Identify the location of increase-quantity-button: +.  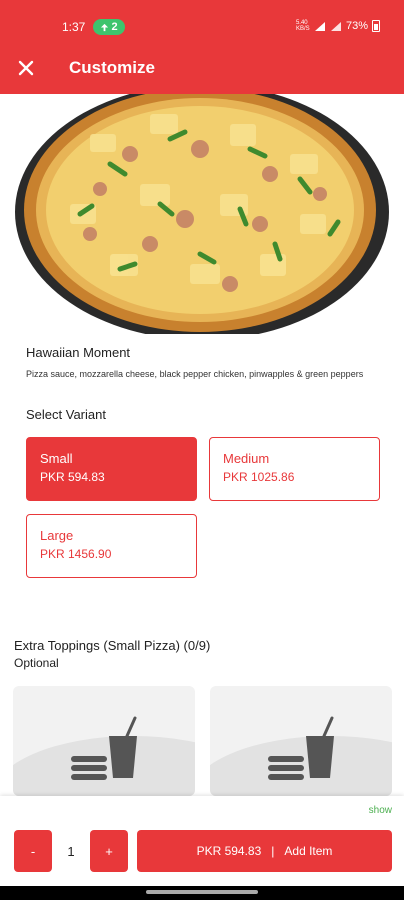
(109, 851).